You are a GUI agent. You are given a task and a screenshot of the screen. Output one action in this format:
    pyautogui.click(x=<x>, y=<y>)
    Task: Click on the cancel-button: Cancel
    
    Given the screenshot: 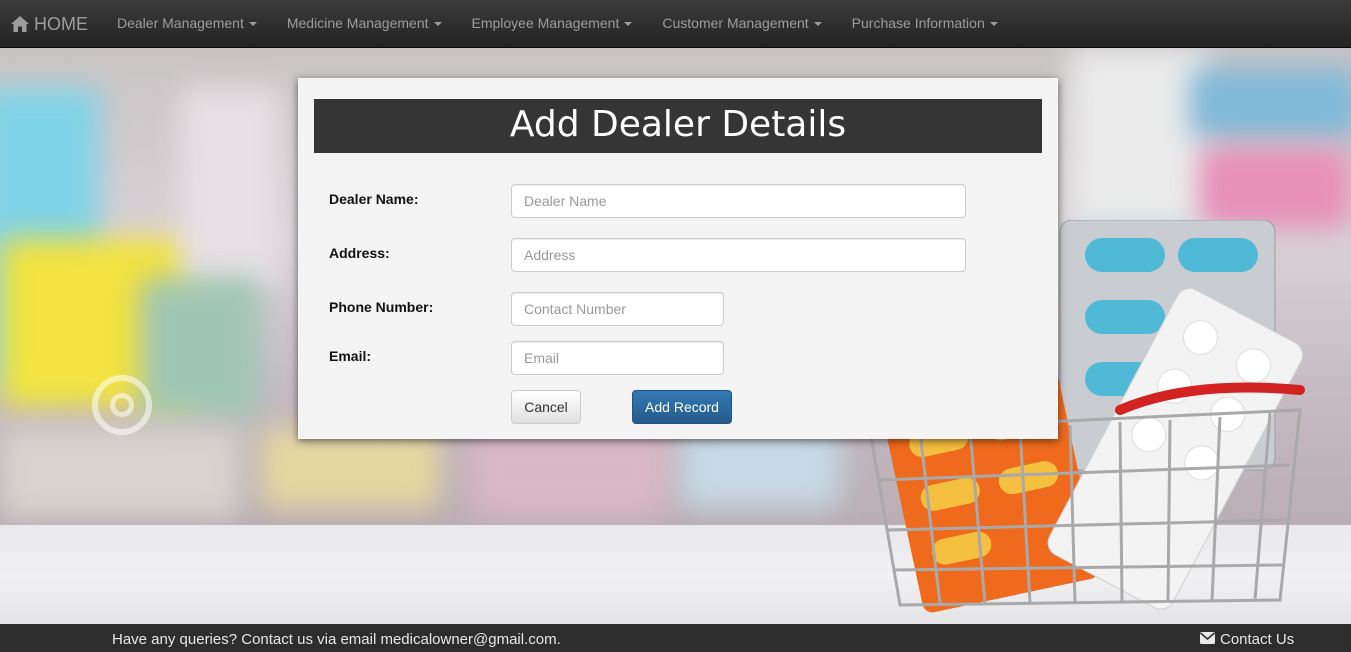 What is the action you would take?
    pyautogui.click(x=546, y=407)
    